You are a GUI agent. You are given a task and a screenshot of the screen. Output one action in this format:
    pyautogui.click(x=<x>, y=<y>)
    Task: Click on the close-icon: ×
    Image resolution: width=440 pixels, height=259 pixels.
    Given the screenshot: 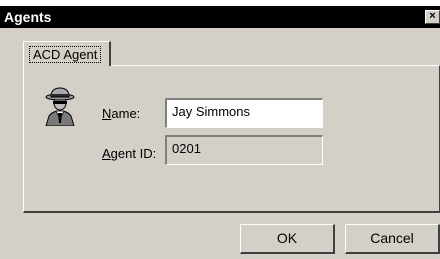 What is the action you would take?
    pyautogui.click(x=432, y=16)
    